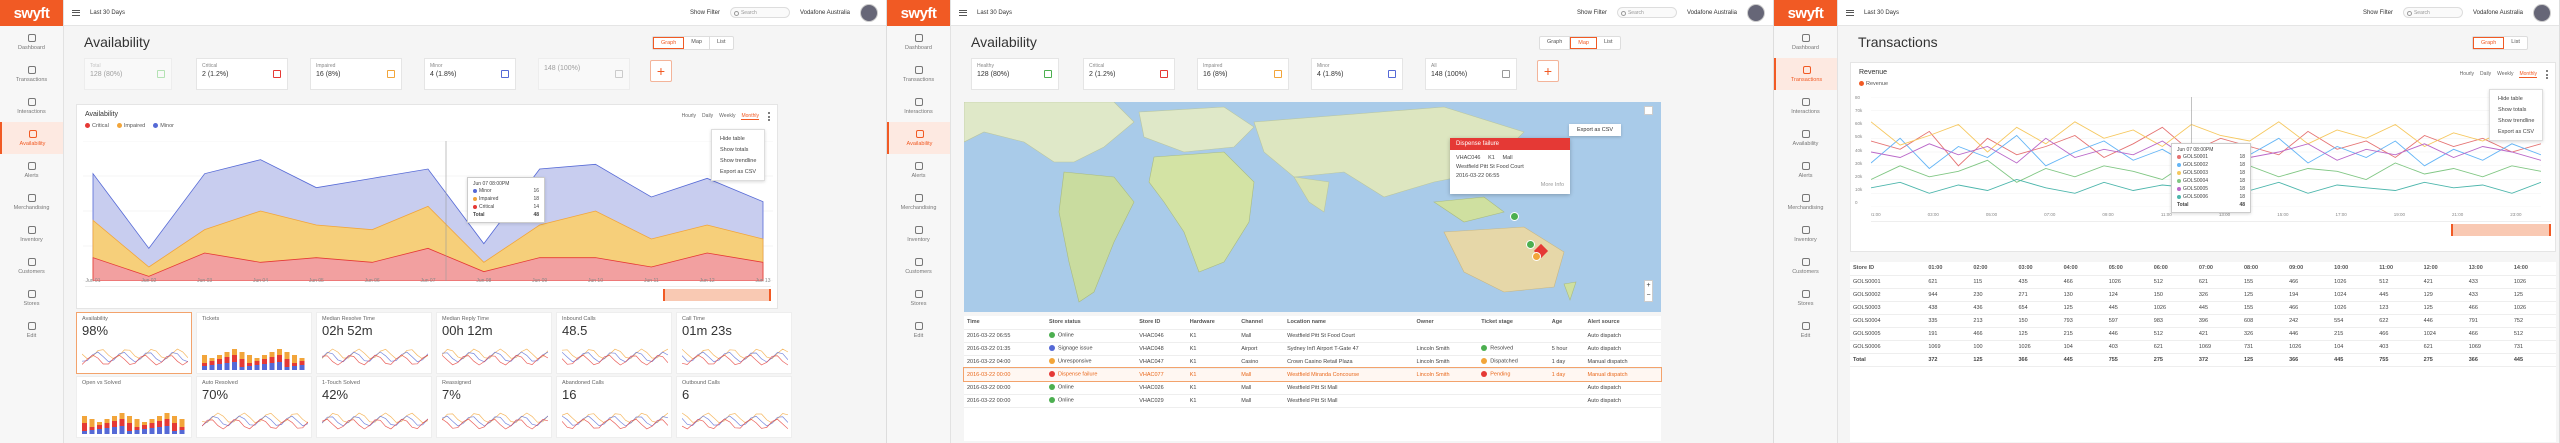 This screenshot has width=2560, height=443. Describe the element at coordinates (97, 126) in the screenshot. I see `legend-critical: Critical` at that location.